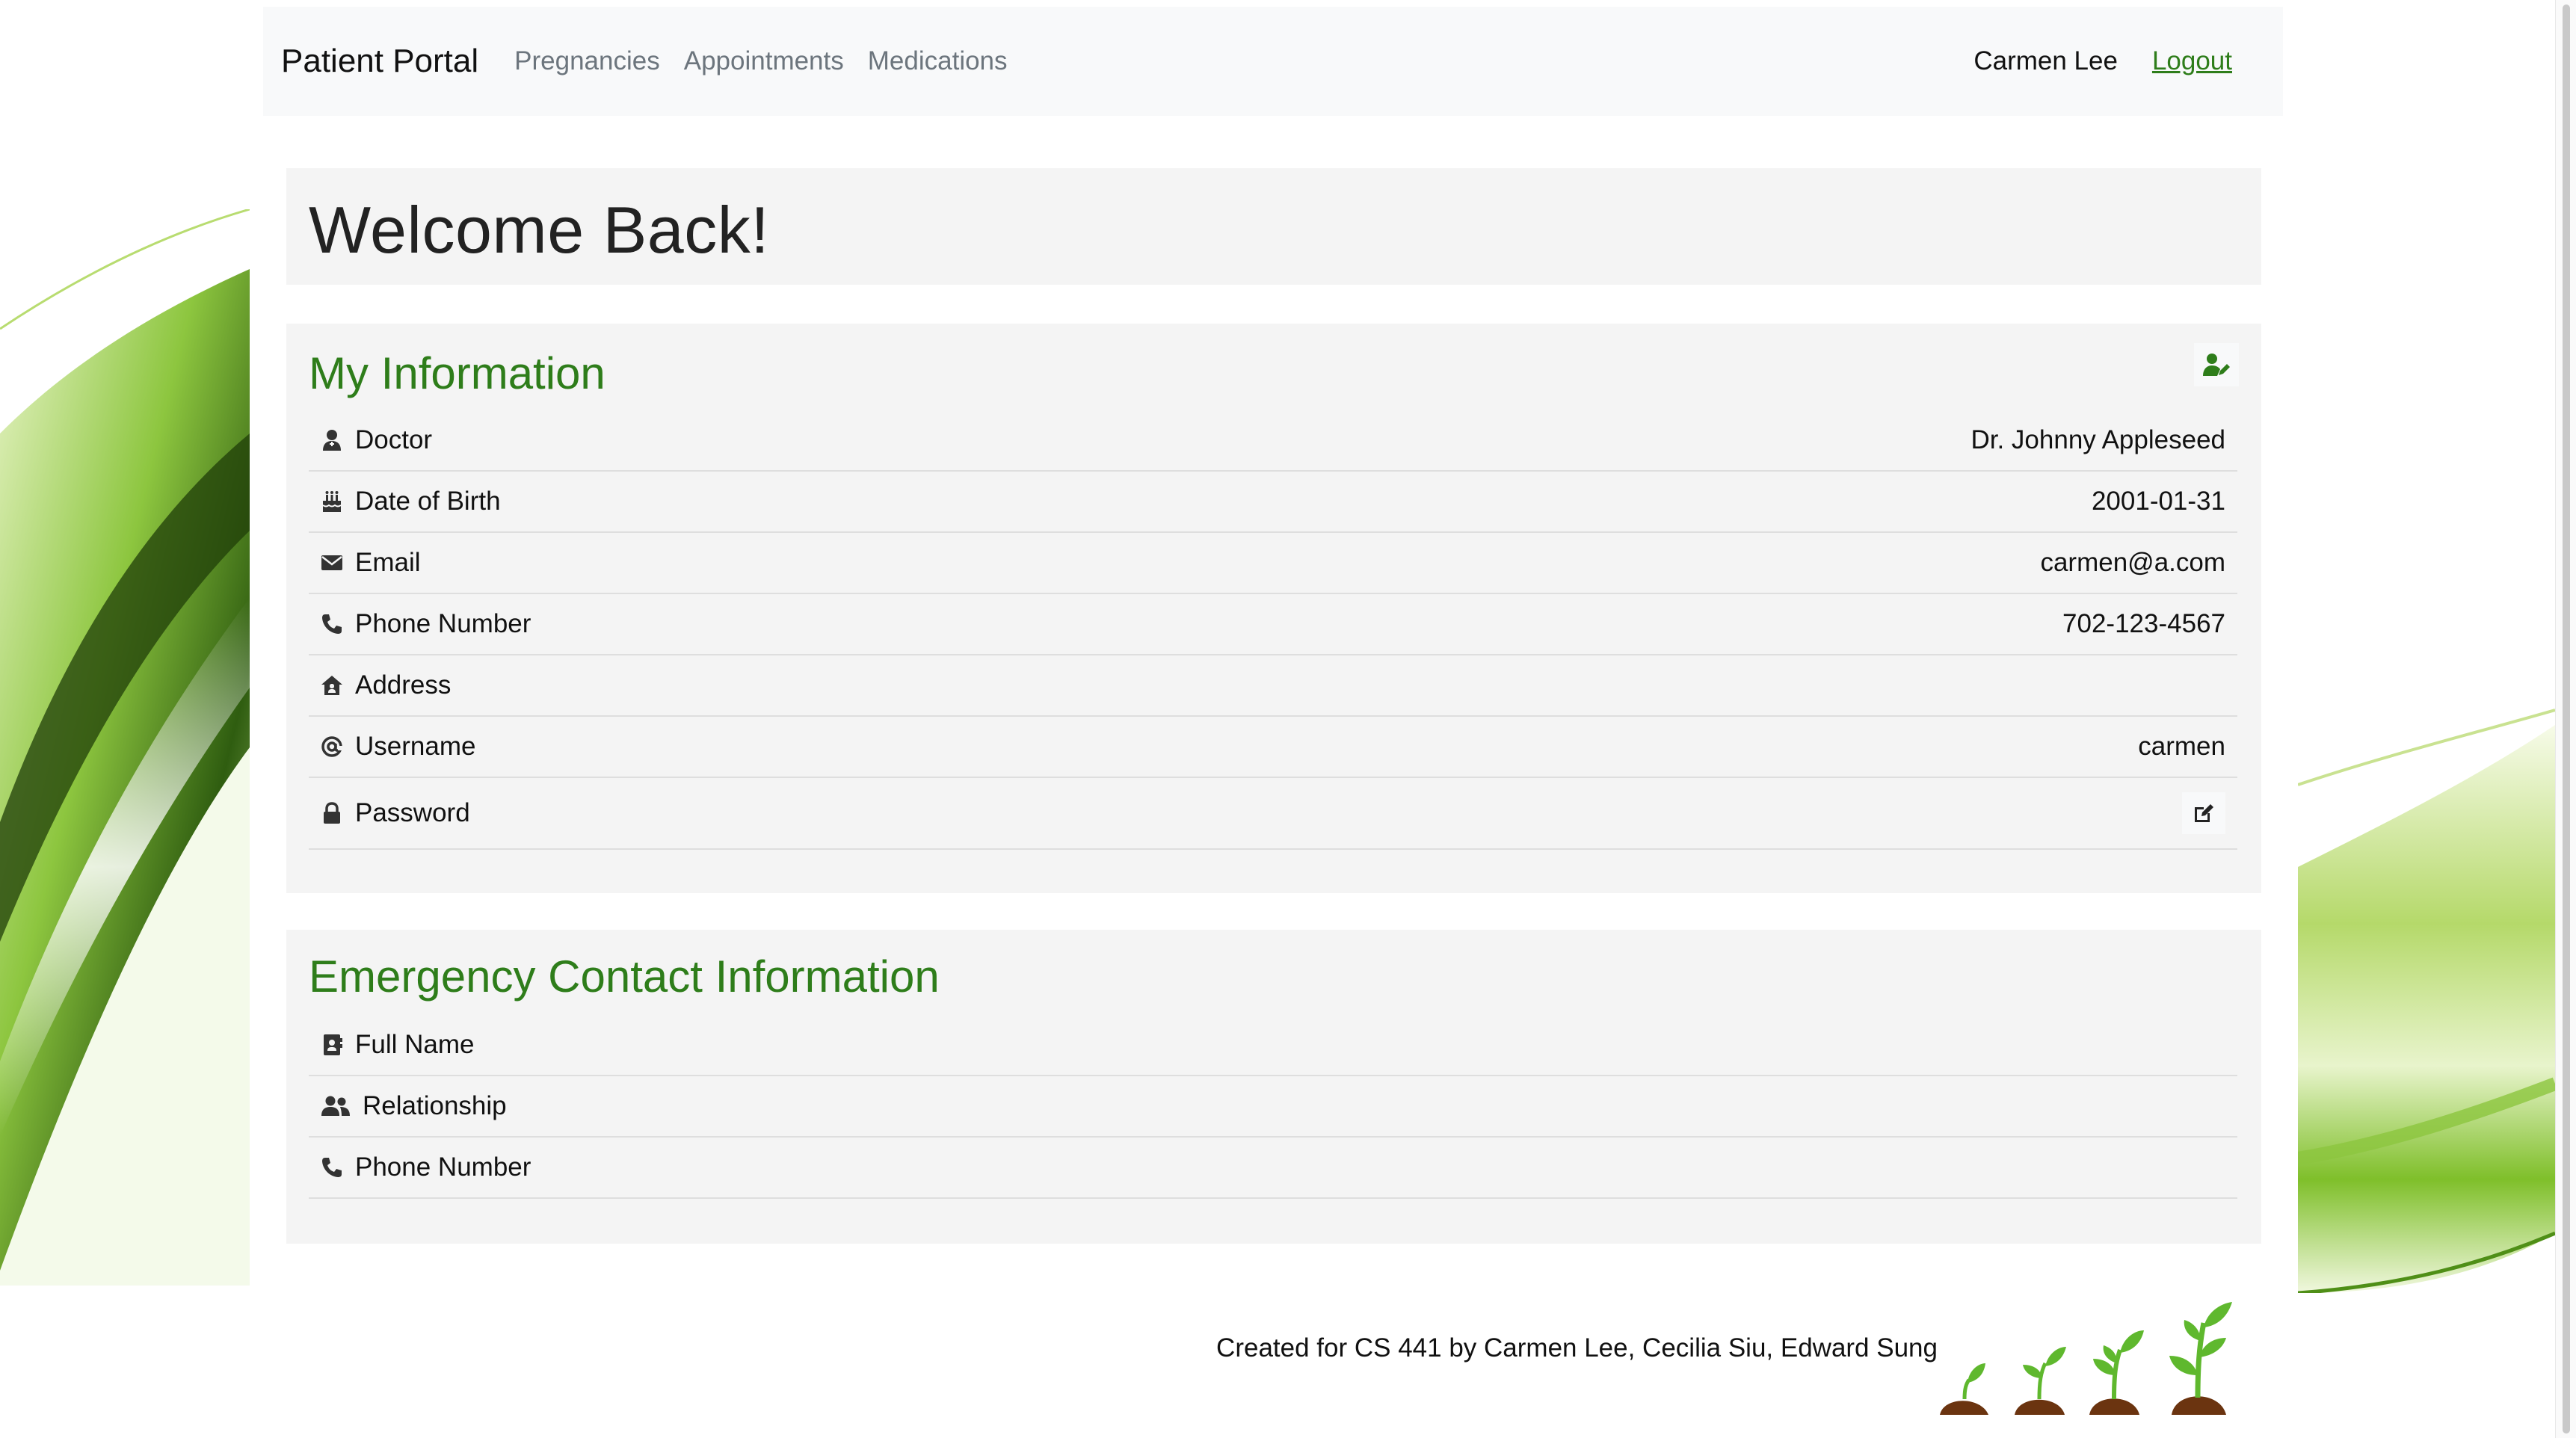  I want to click on info-label: Date of Birth, so click(428, 501).